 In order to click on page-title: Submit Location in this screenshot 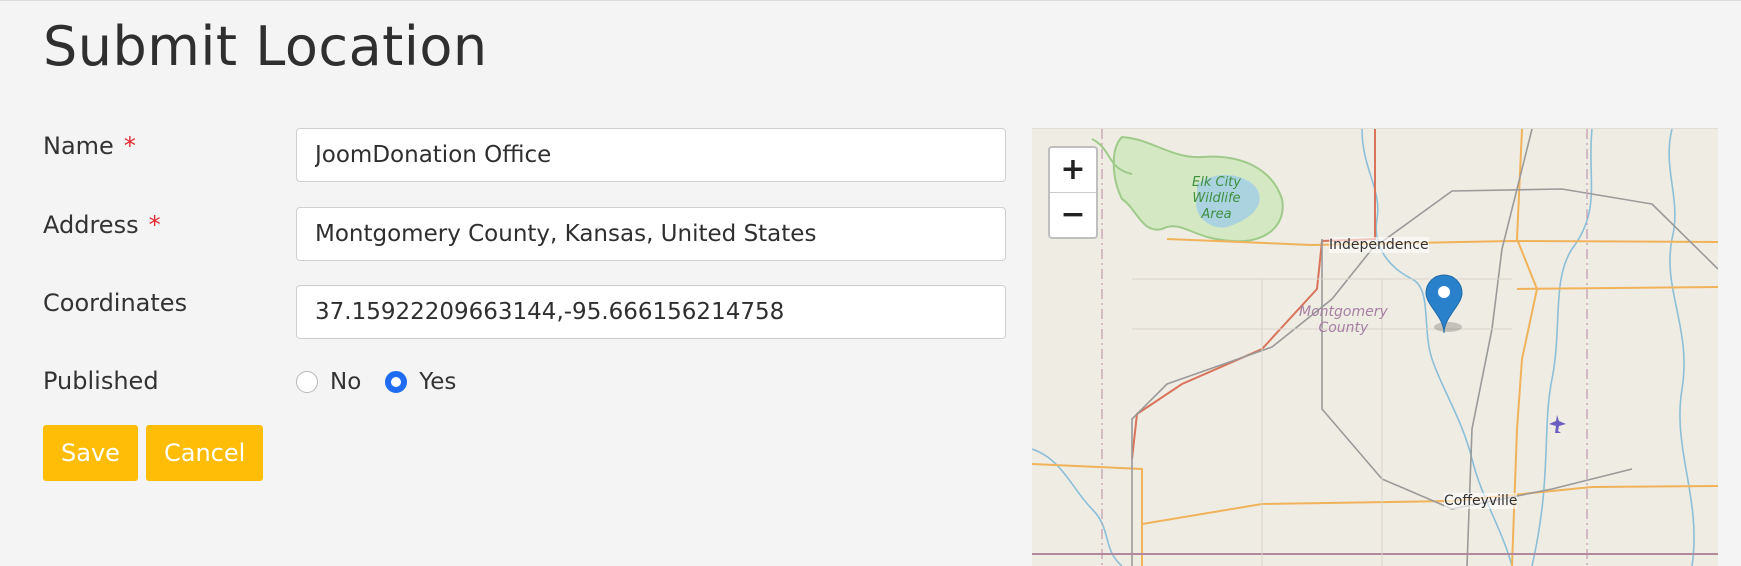, I will do `click(265, 46)`.